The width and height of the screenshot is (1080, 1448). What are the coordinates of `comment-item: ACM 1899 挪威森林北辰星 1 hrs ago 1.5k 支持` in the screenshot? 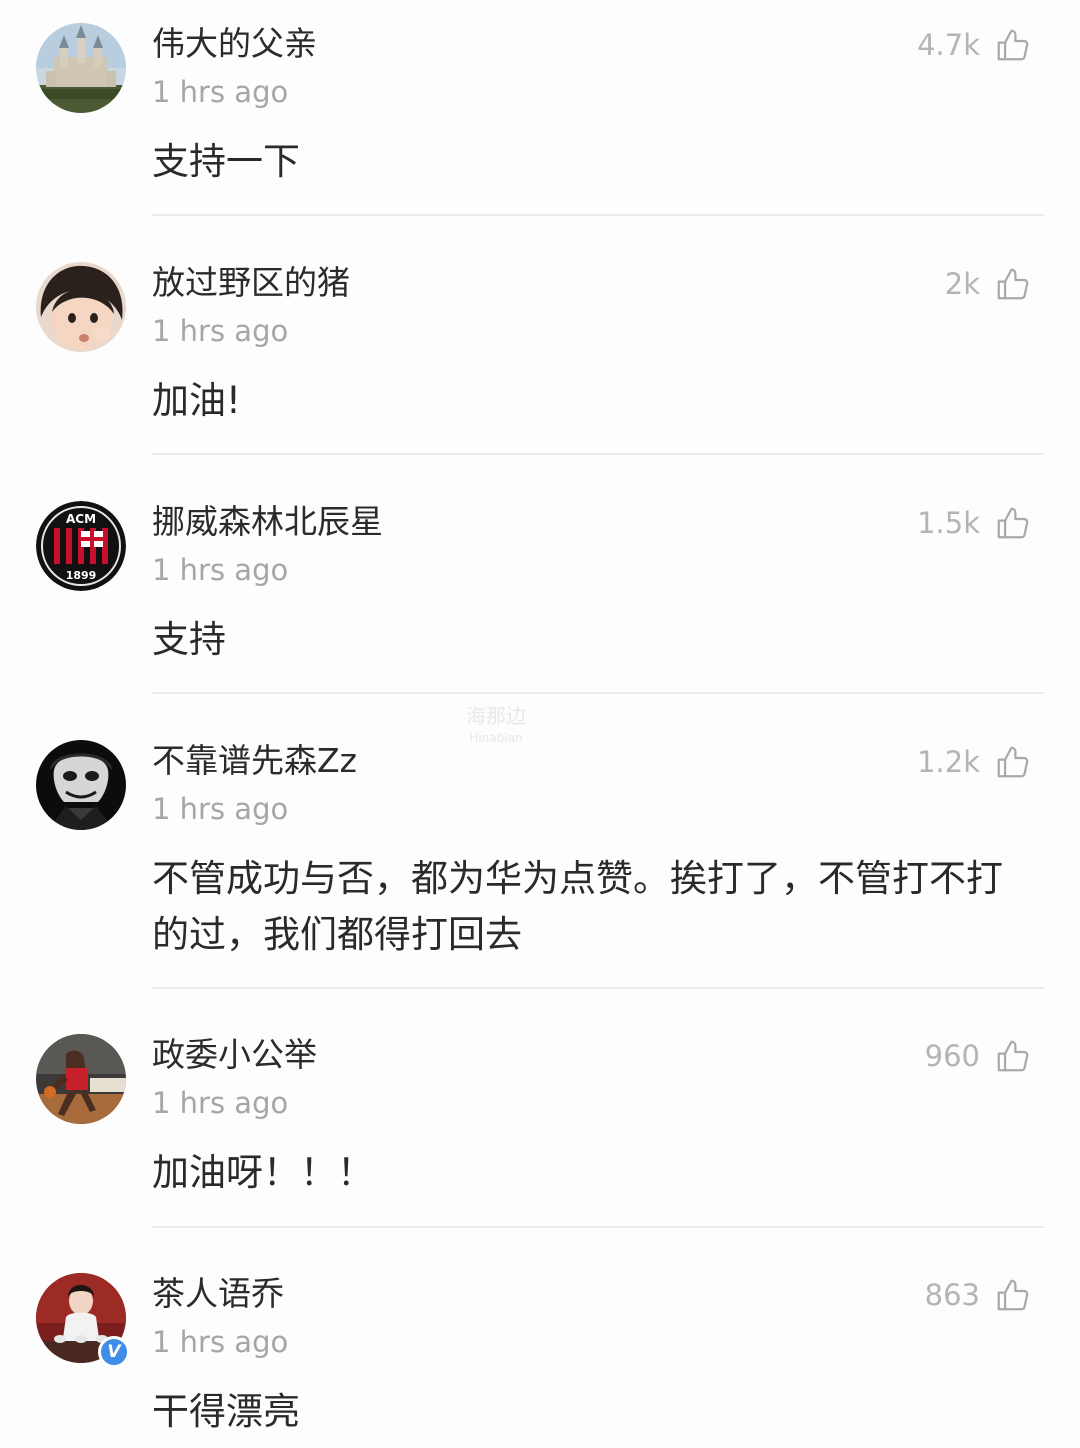 It's located at (540, 586).